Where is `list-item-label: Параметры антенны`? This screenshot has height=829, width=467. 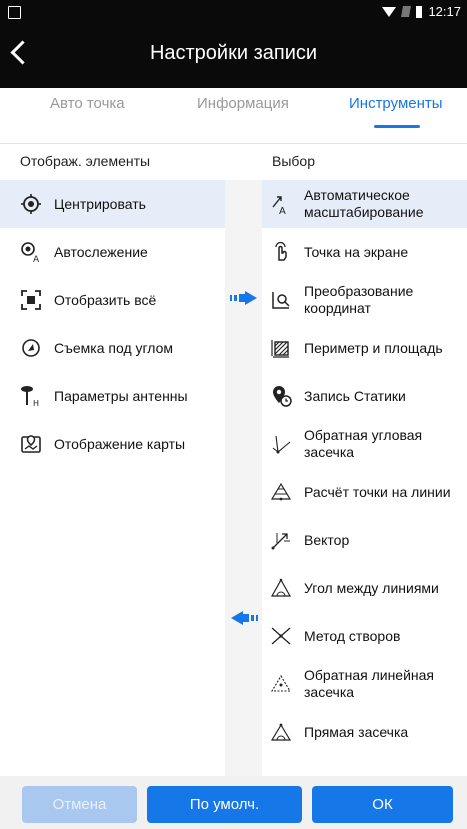 list-item-label: Параметры антенны is located at coordinates (121, 395).